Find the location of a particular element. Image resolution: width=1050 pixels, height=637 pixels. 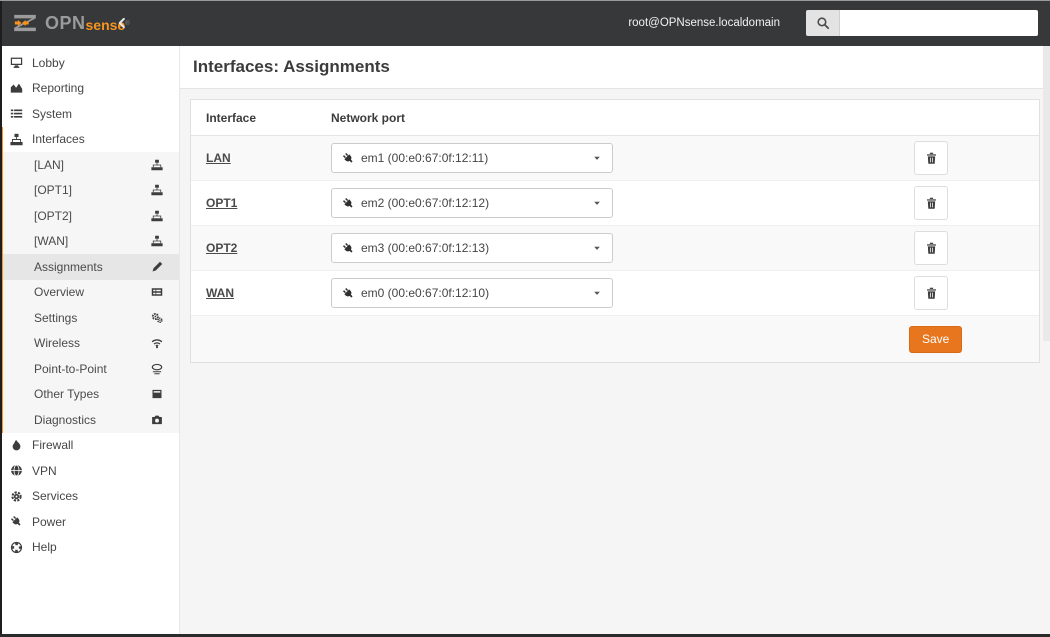

submenu-item-label: [OPT1] is located at coordinates (53, 190).